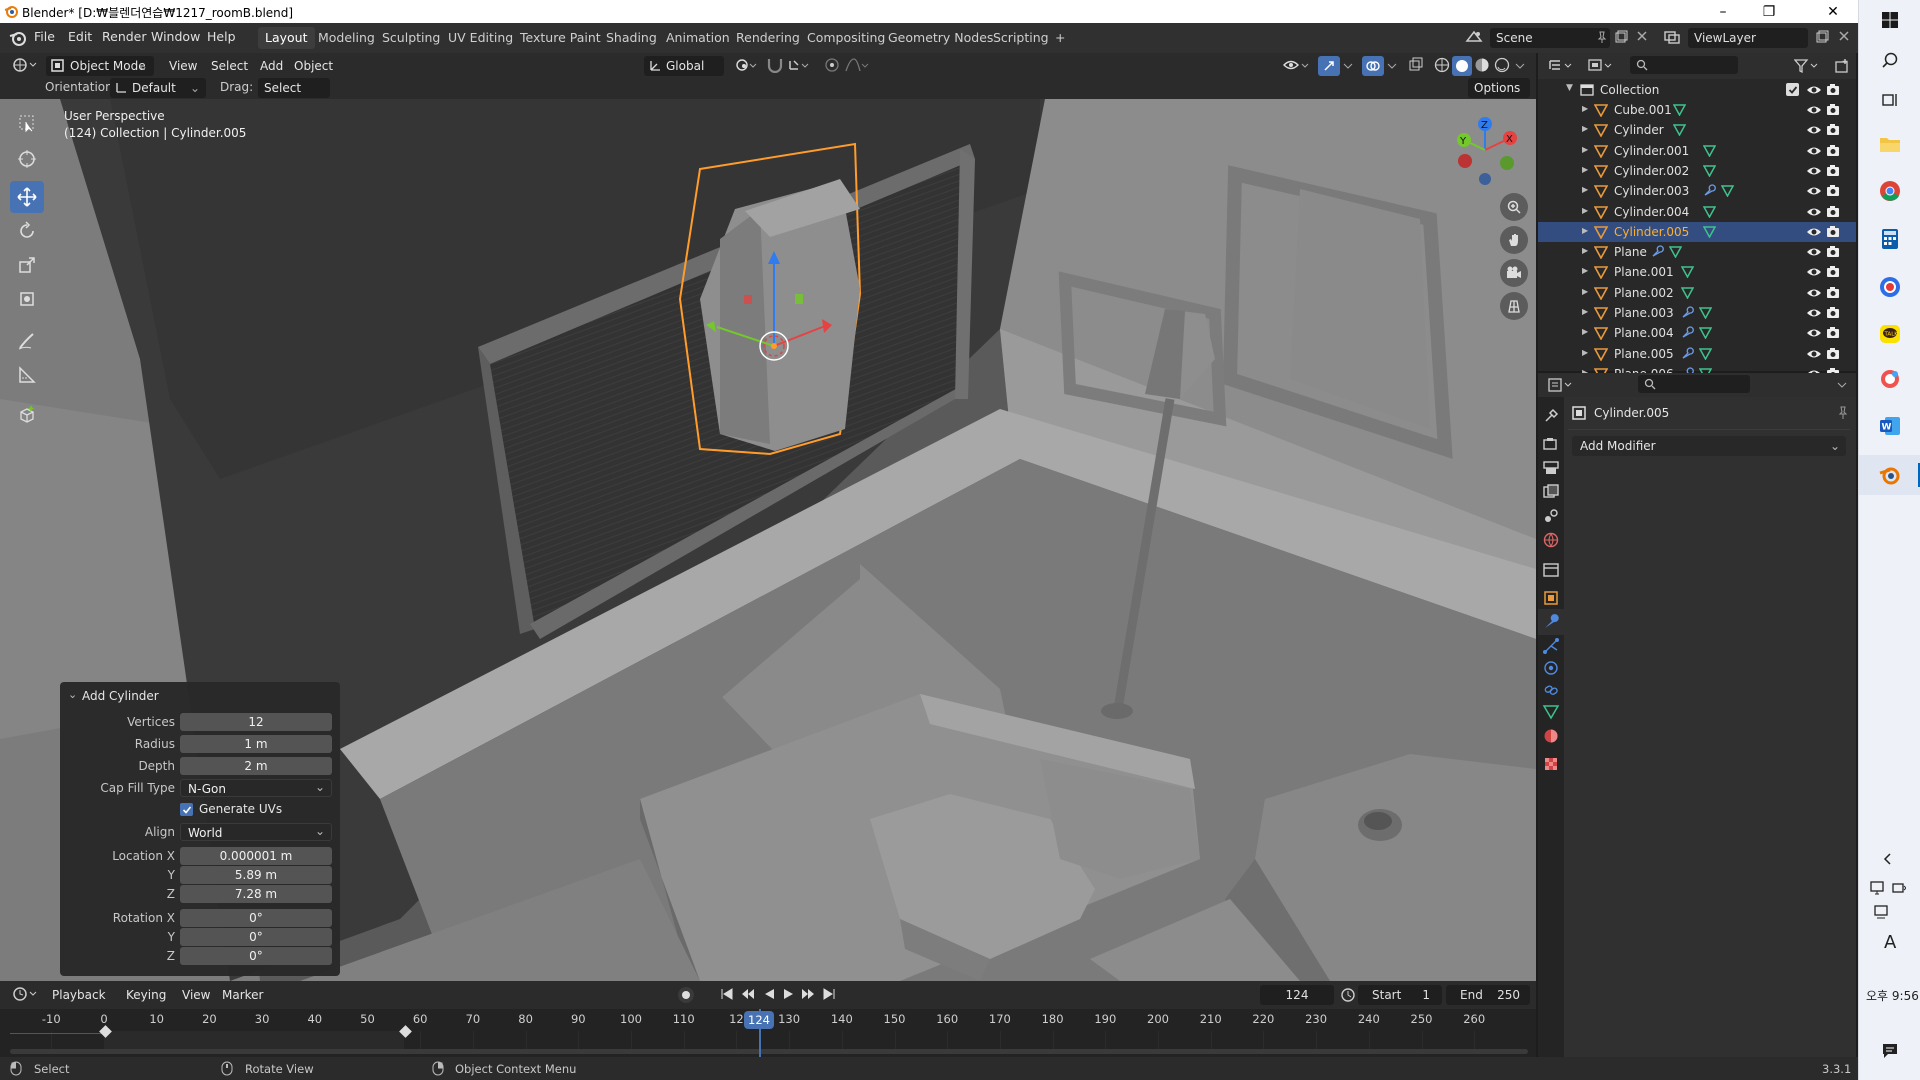  What do you see at coordinates (27, 341) in the screenshot?
I see `annotate-tool` at bounding box center [27, 341].